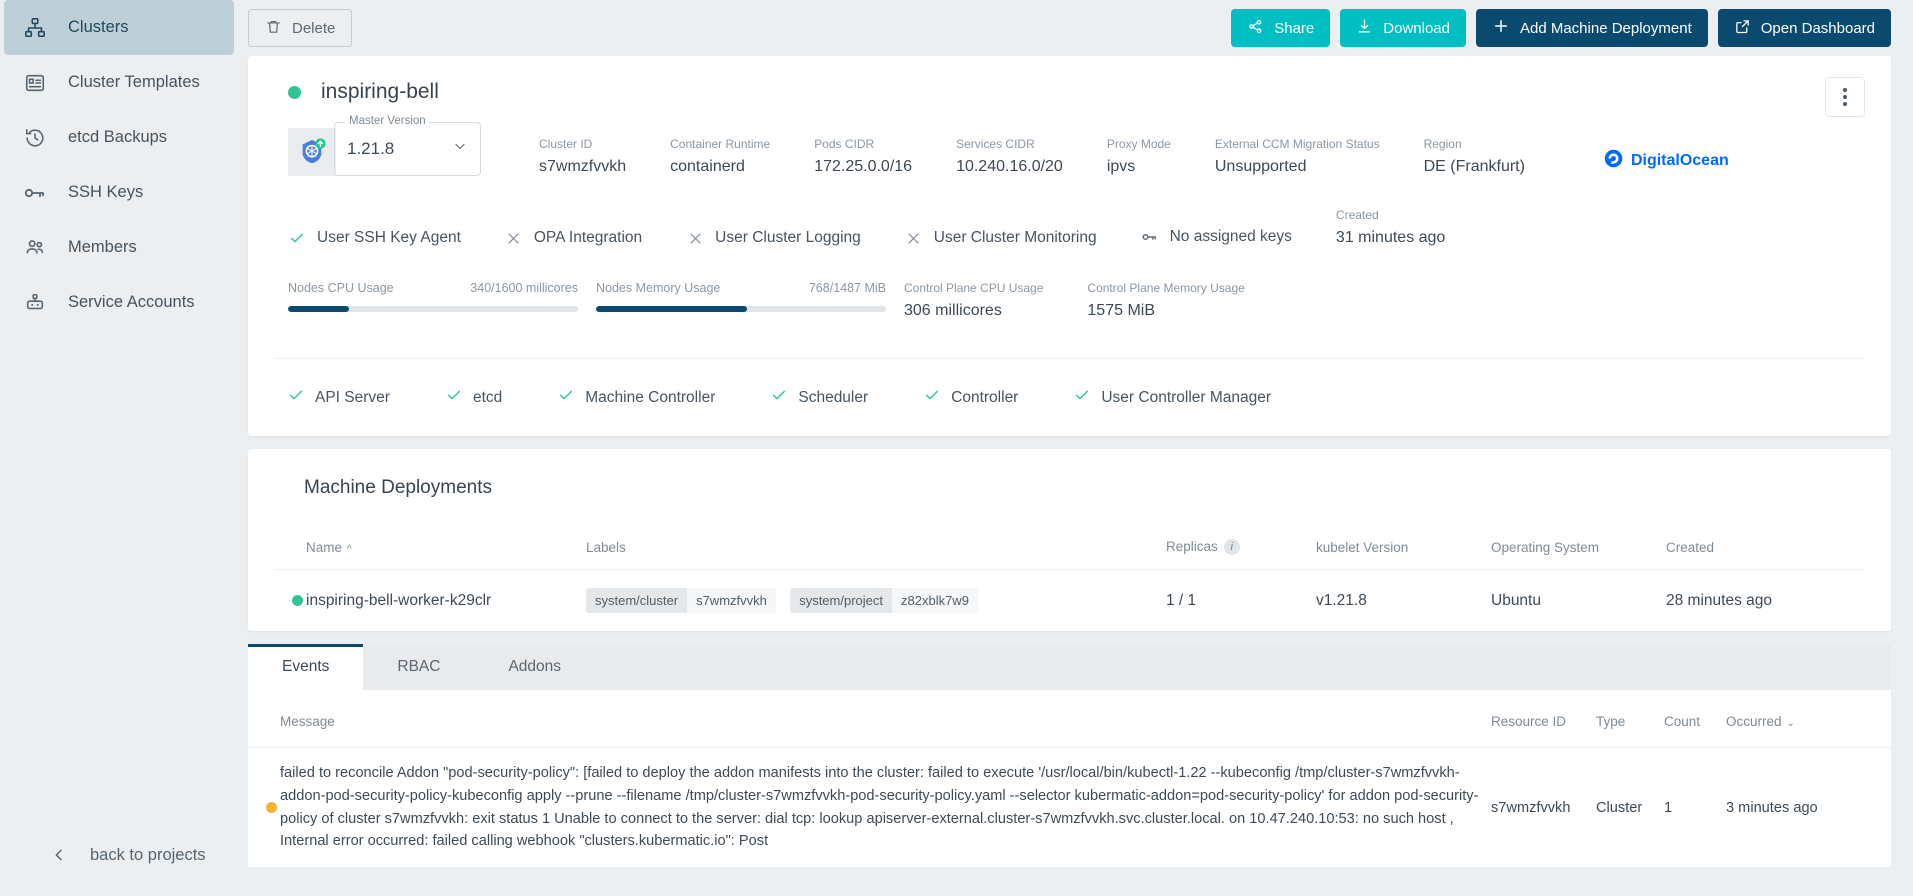 The width and height of the screenshot is (1913, 896). What do you see at coordinates (566, 144) in the screenshot?
I see `meta-label: Cluster ID` at bounding box center [566, 144].